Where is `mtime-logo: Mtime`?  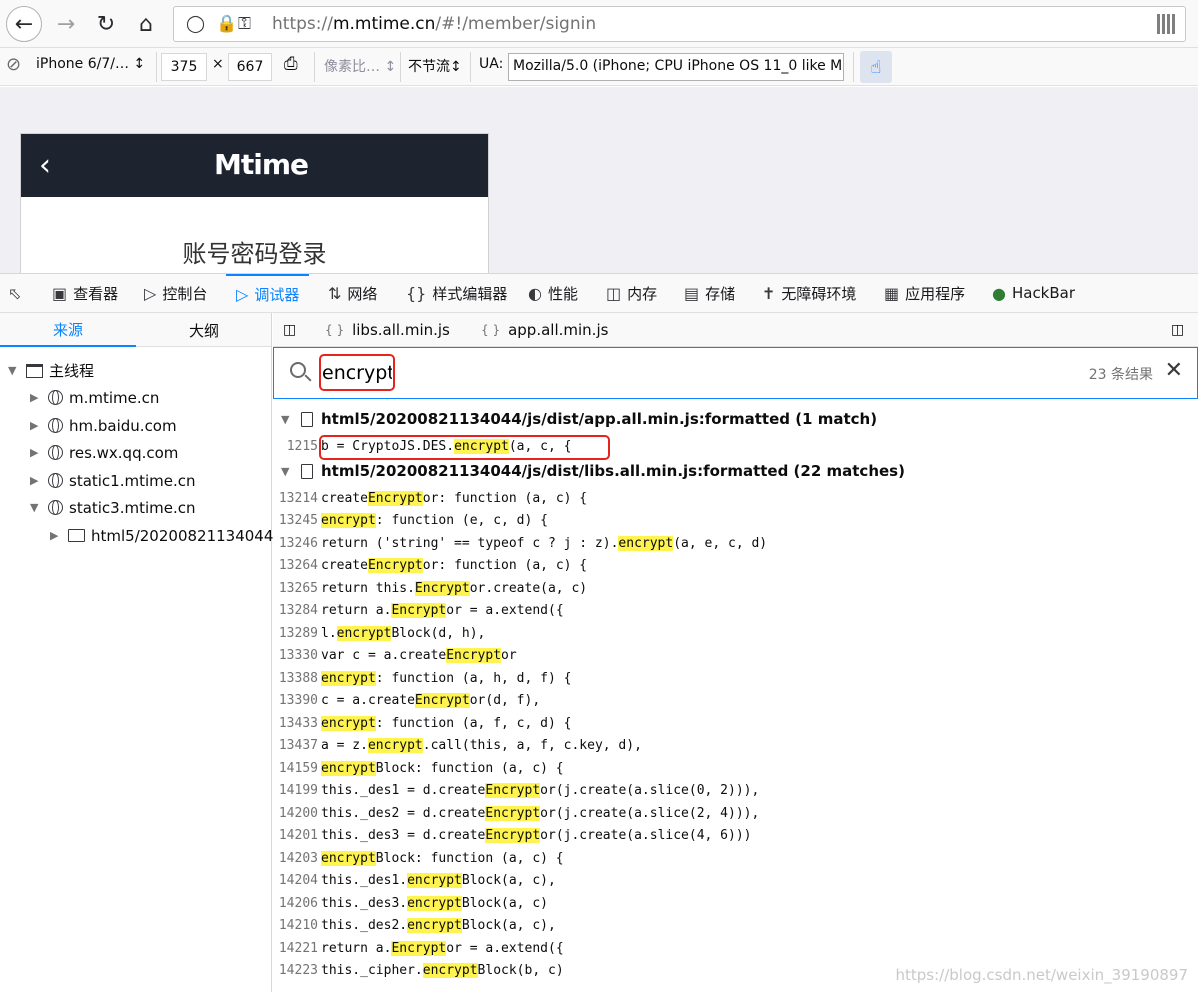
mtime-logo: Mtime is located at coordinates (261, 164).